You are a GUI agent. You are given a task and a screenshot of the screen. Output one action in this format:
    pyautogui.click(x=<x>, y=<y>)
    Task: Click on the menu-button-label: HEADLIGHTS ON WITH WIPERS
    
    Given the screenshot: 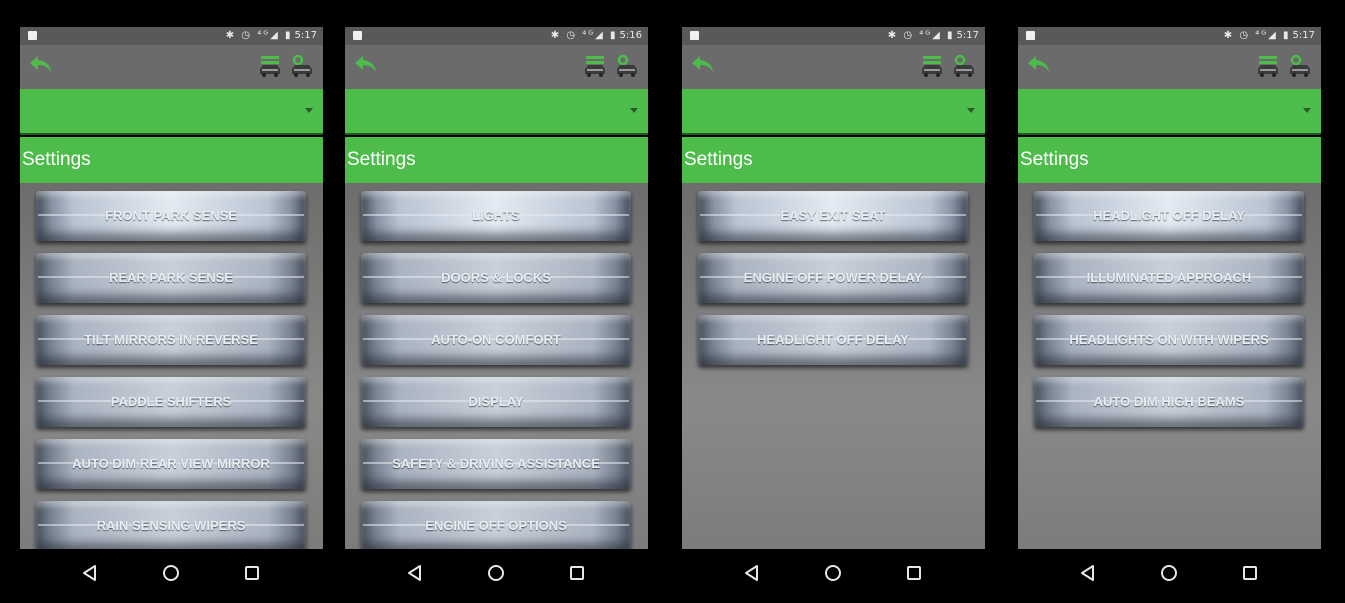 What is the action you would take?
    pyautogui.click(x=1169, y=339)
    